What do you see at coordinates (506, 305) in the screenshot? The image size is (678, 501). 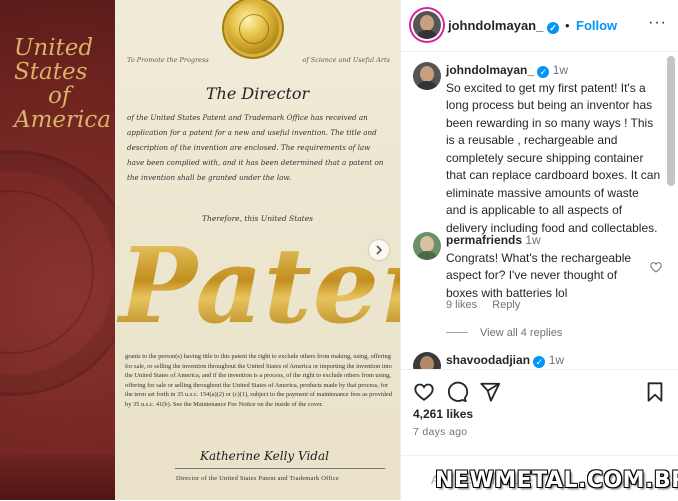 I see `reply-button: Reply` at bounding box center [506, 305].